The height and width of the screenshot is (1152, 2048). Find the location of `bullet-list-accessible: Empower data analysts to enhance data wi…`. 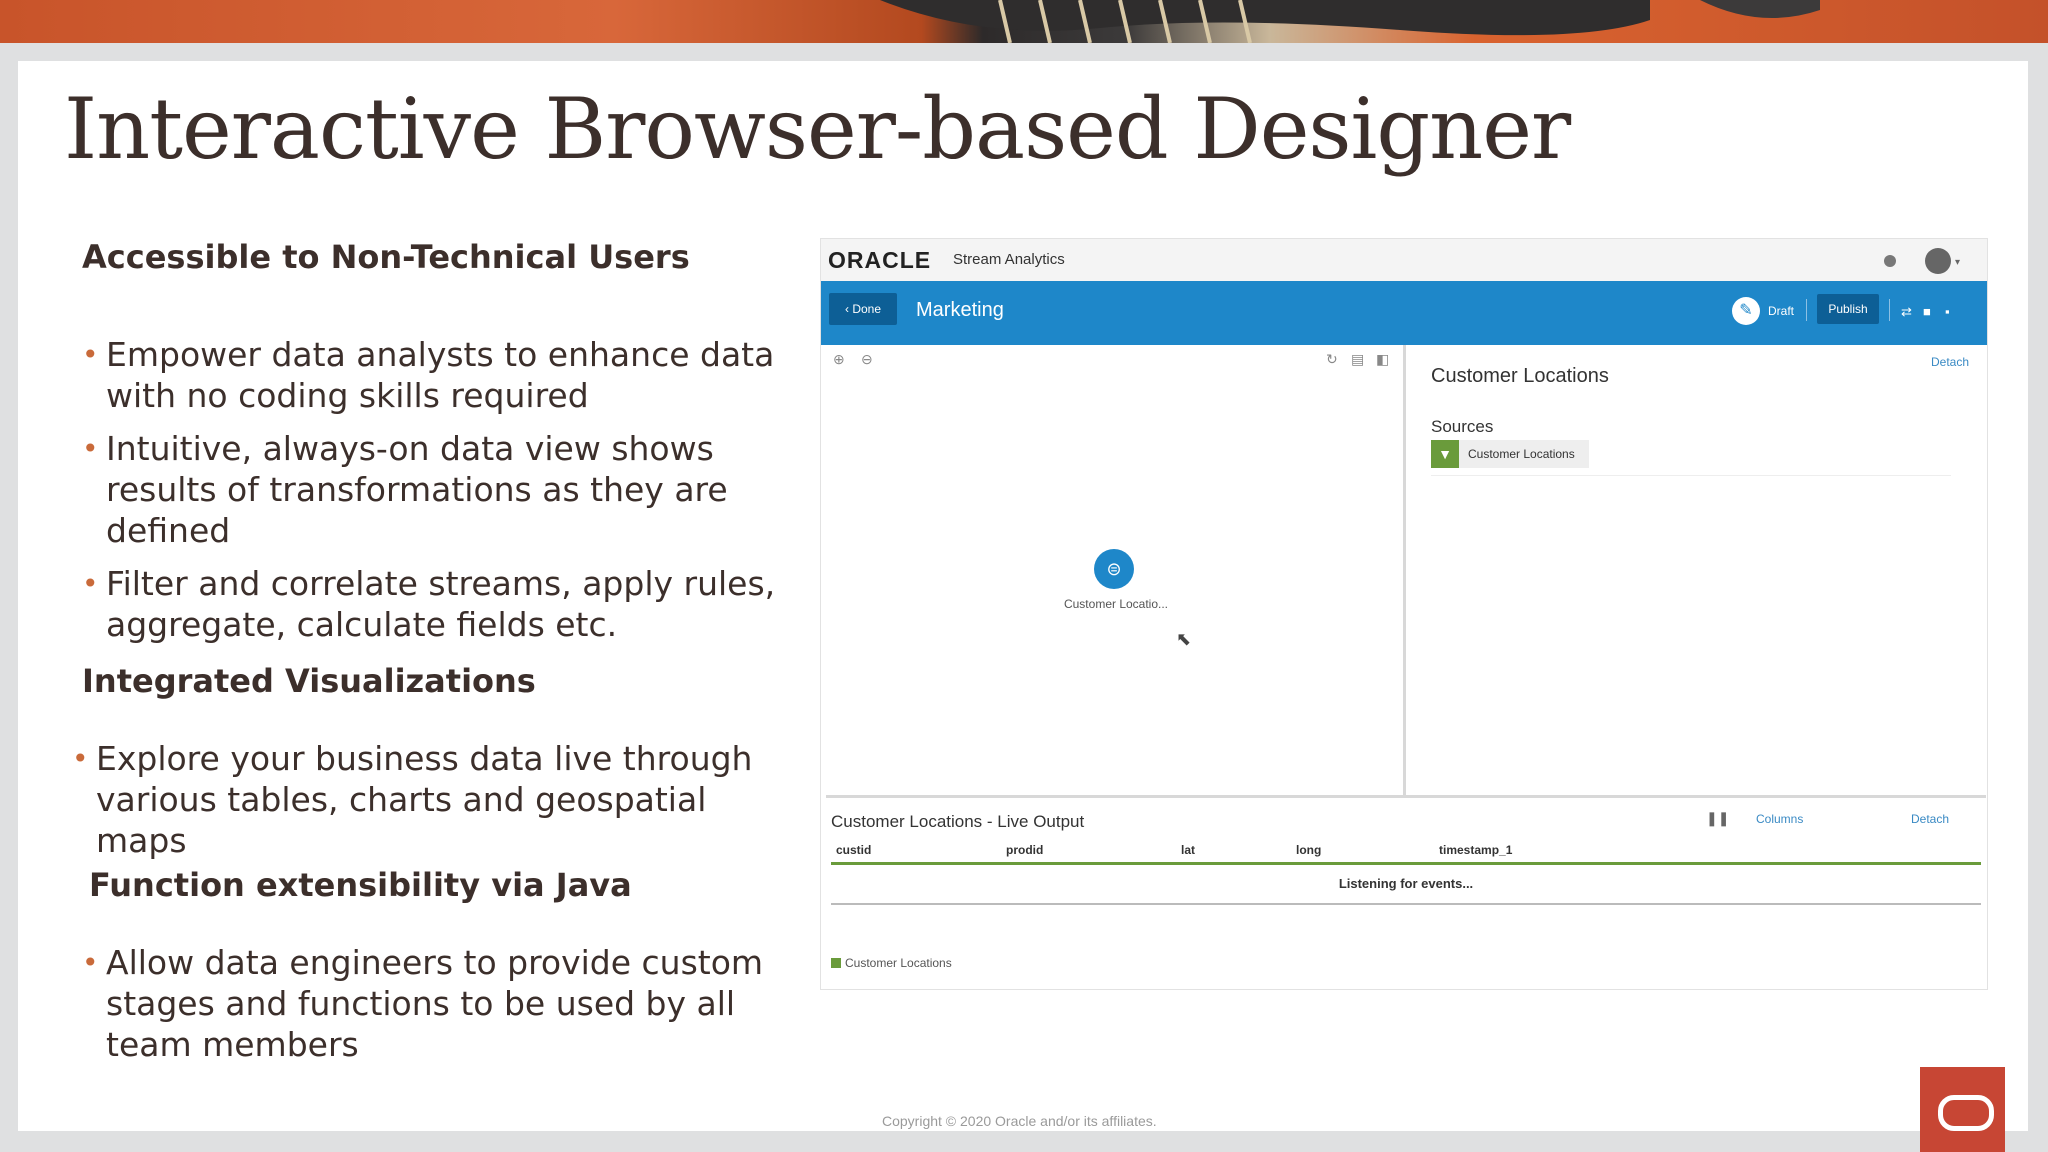

bullet-list-accessible: Empower data analysts to enhance data wi… is located at coordinates (442, 495).